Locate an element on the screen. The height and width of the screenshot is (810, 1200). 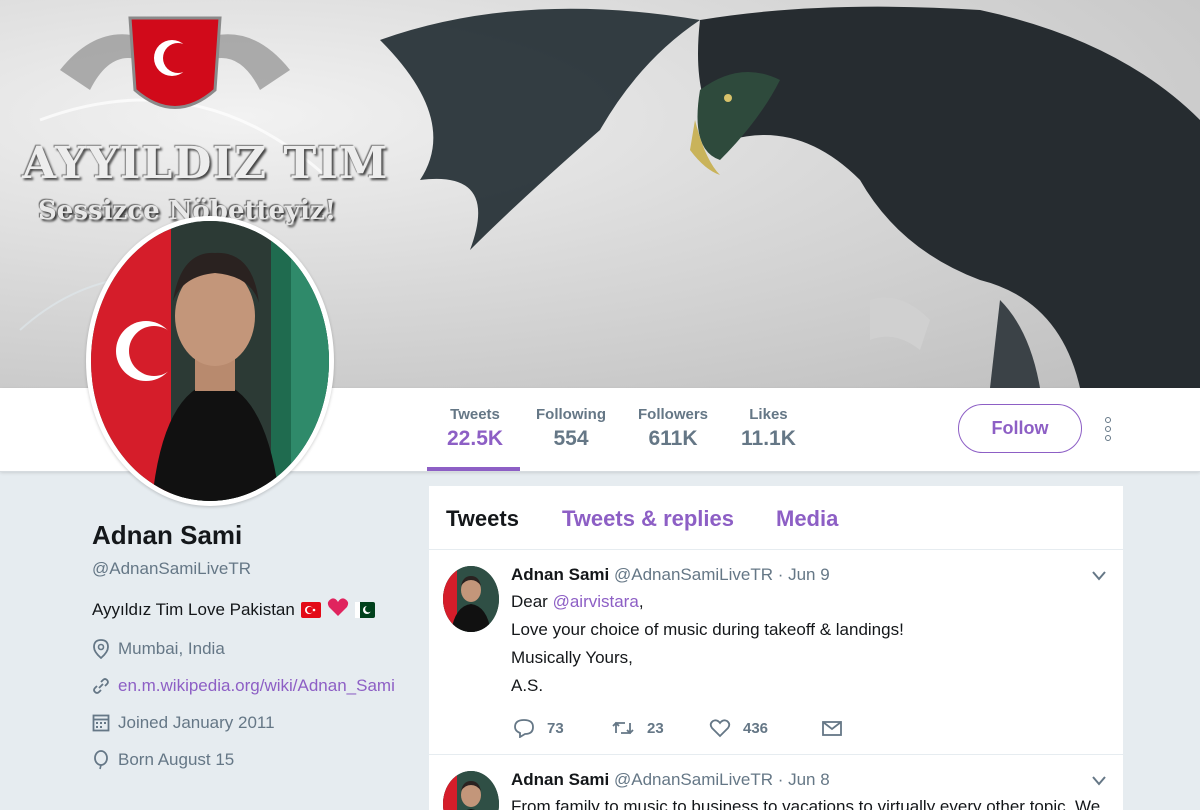
heart-outline-icon is located at coordinates (720, 728).